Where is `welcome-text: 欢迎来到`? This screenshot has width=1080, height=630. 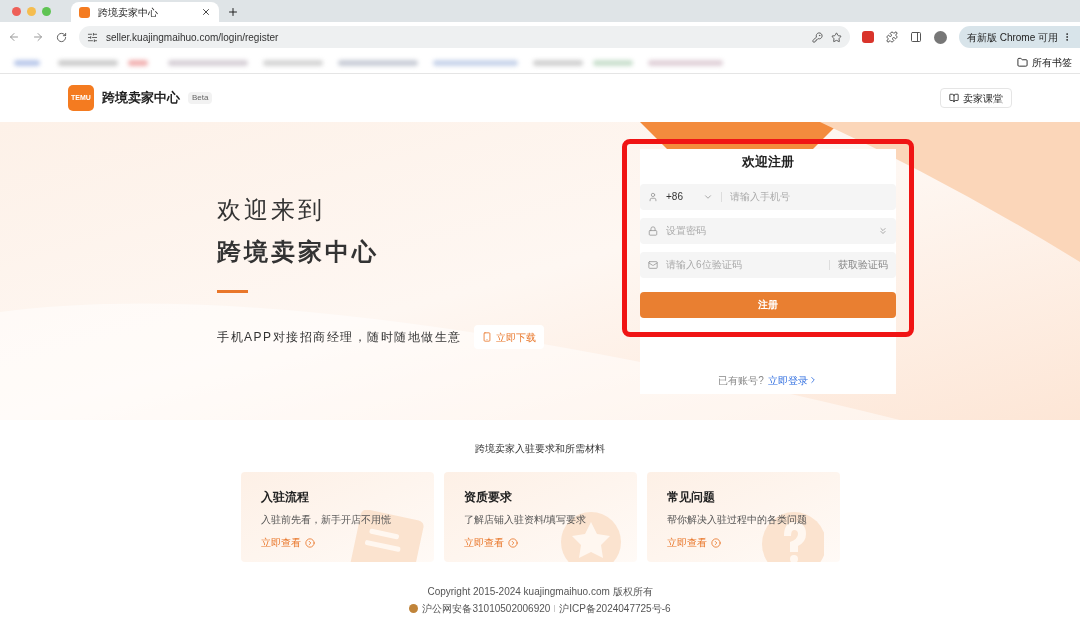 welcome-text: 欢迎来到 is located at coordinates (271, 210).